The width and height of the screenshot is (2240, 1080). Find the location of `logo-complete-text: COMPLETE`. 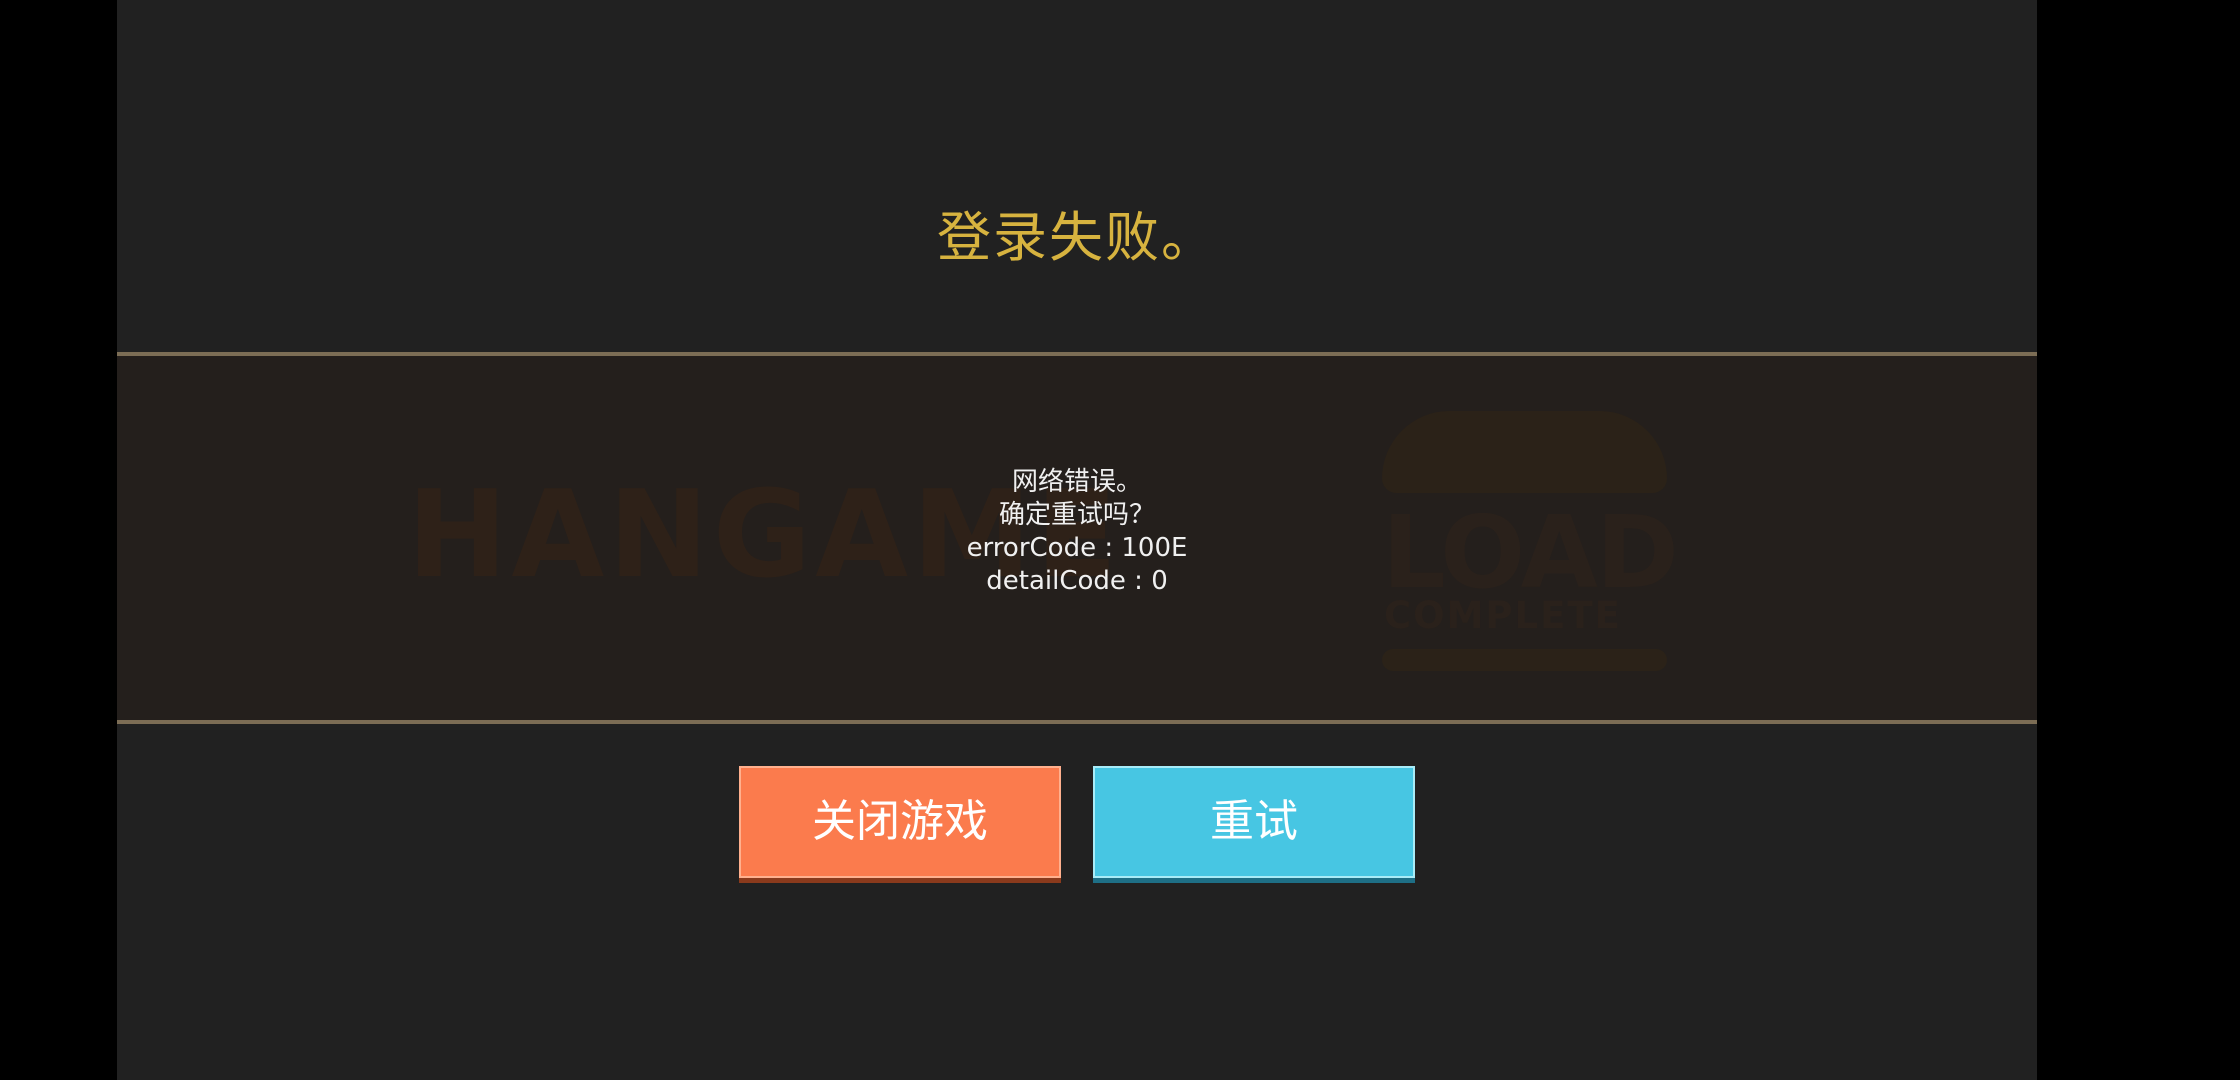

logo-complete-text: COMPLETE is located at coordinates (1503, 615).